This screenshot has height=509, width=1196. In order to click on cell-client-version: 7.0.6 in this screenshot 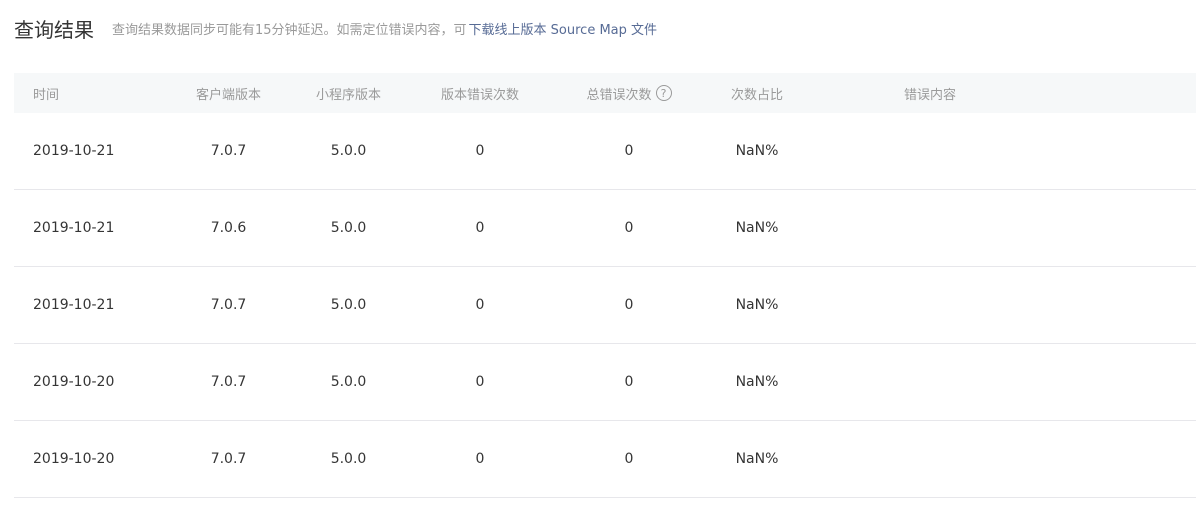, I will do `click(228, 228)`.